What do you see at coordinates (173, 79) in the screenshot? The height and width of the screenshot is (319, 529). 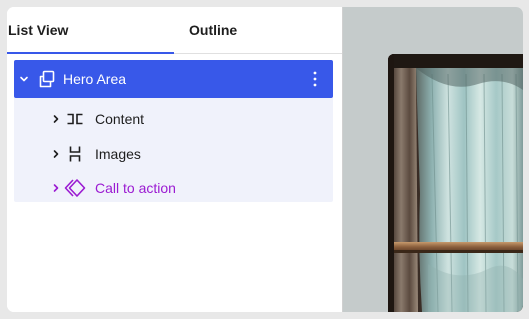 I see `tree-item-hero-area: Hero Area` at bounding box center [173, 79].